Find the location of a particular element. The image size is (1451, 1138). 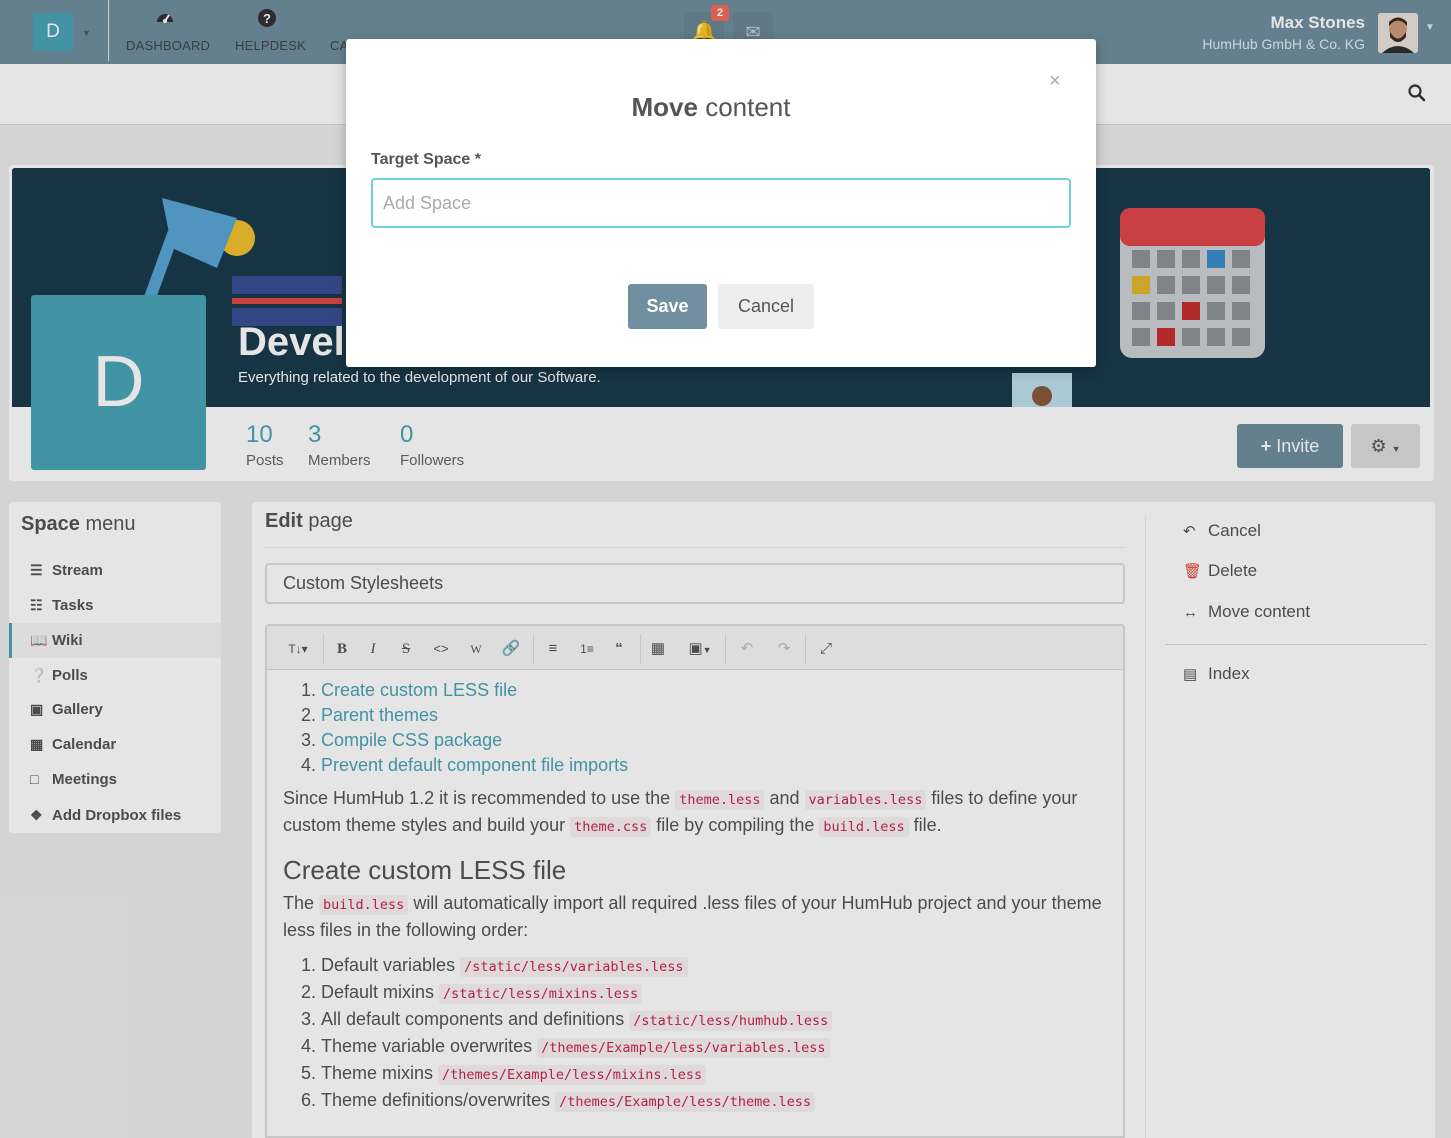

cancel-button: Cancel is located at coordinates (766, 306).